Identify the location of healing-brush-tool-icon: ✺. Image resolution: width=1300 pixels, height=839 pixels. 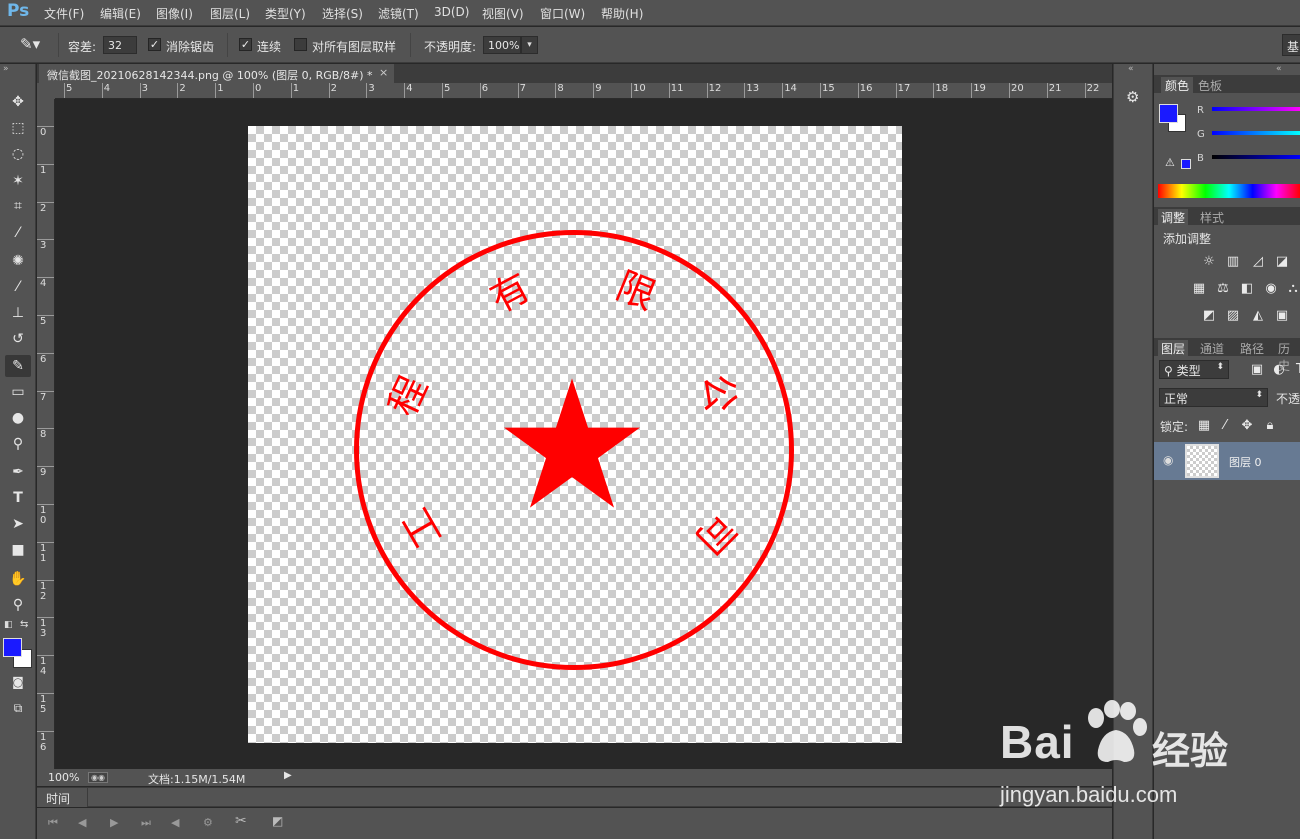
(18, 261).